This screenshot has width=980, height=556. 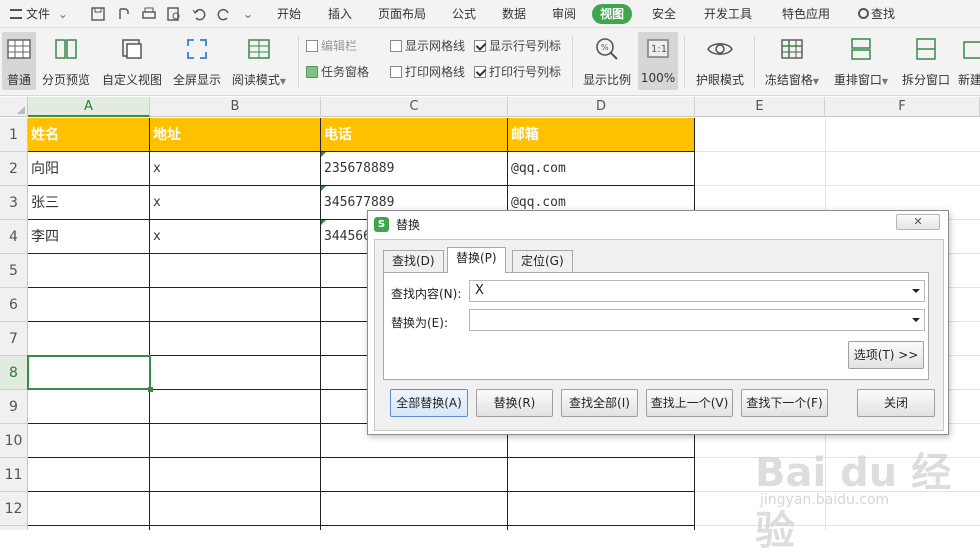 I want to click on export-icon, so click(x=124, y=14).